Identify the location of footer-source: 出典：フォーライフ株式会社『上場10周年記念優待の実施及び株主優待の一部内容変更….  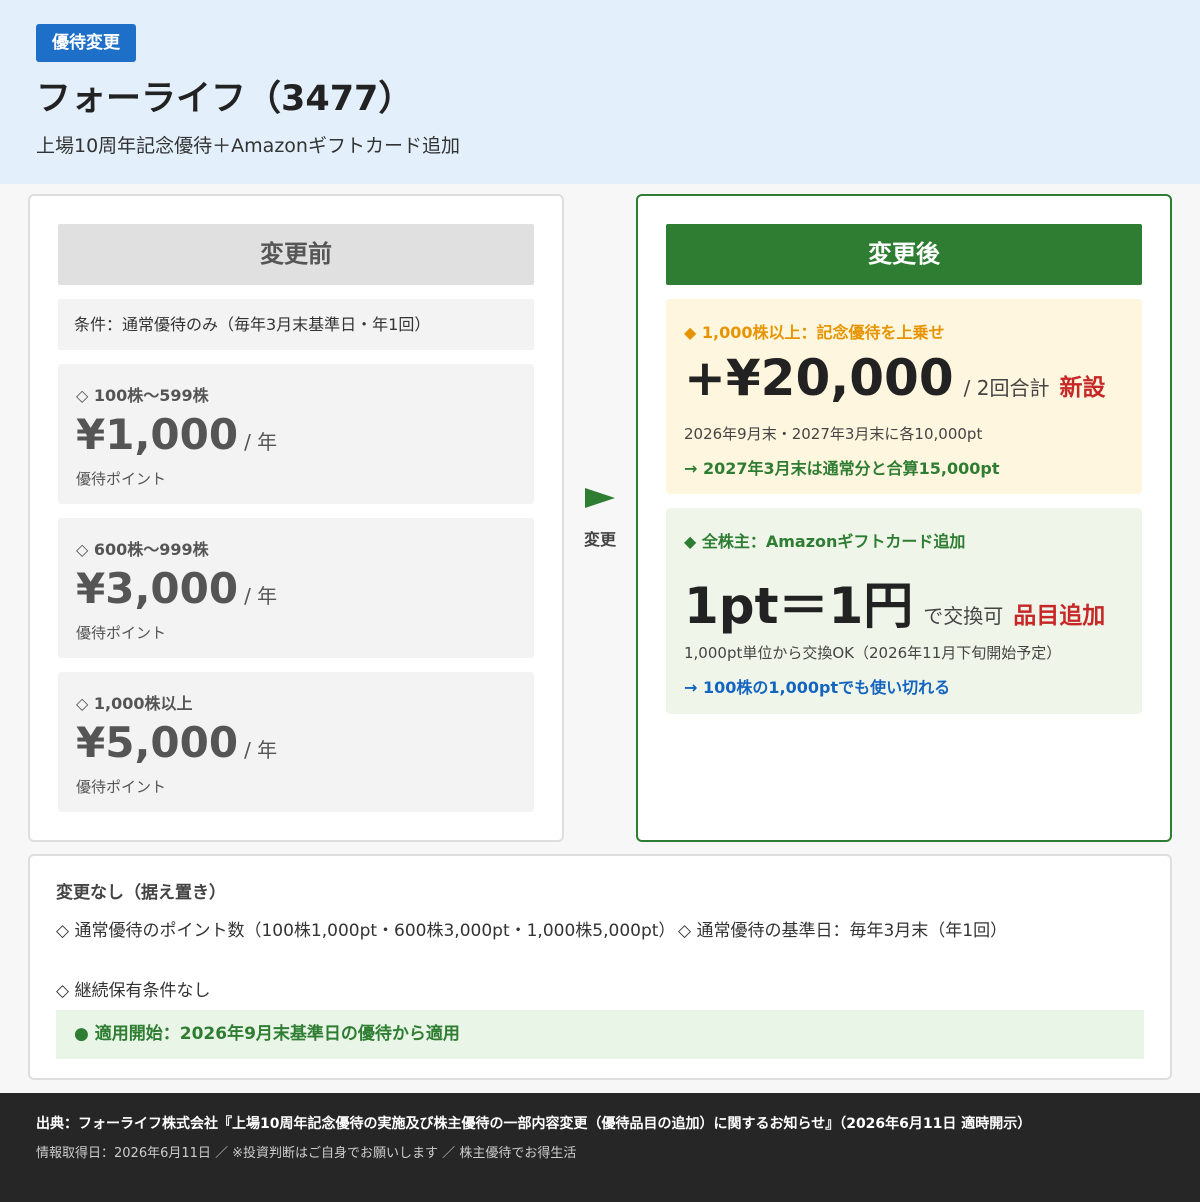
(534, 1124).